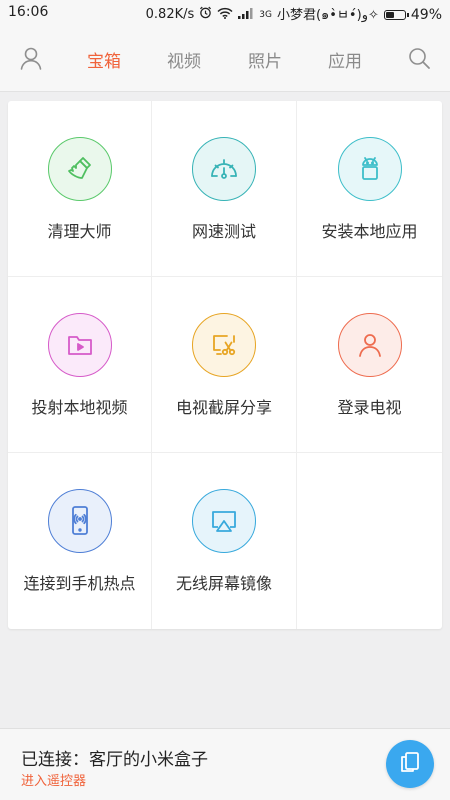 The height and width of the screenshot is (800, 450). I want to click on login-icon-circle, so click(369, 345).